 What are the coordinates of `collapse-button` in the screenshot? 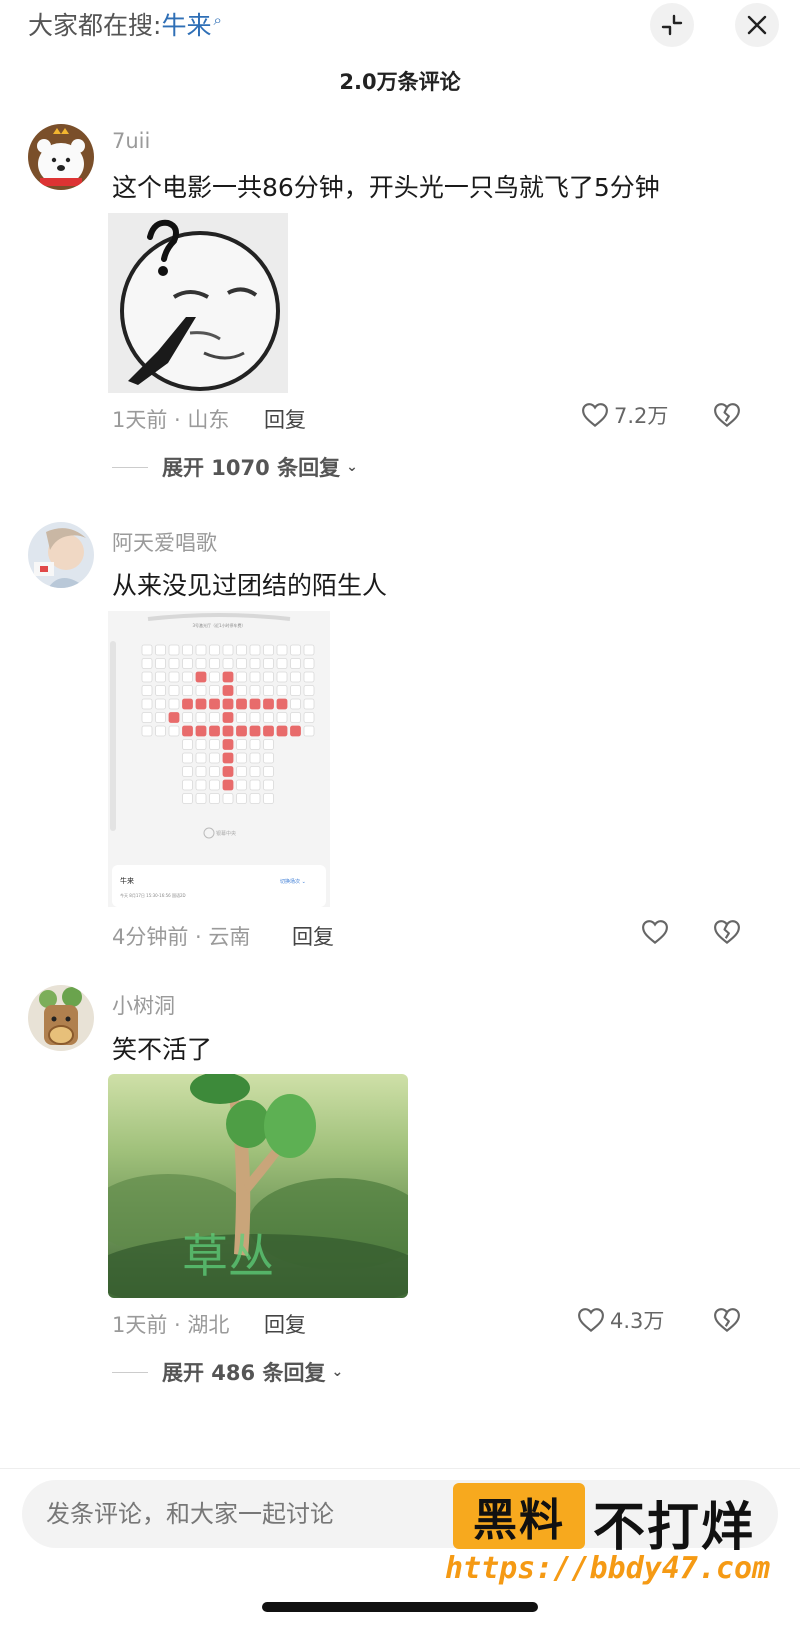 It's located at (672, 25).